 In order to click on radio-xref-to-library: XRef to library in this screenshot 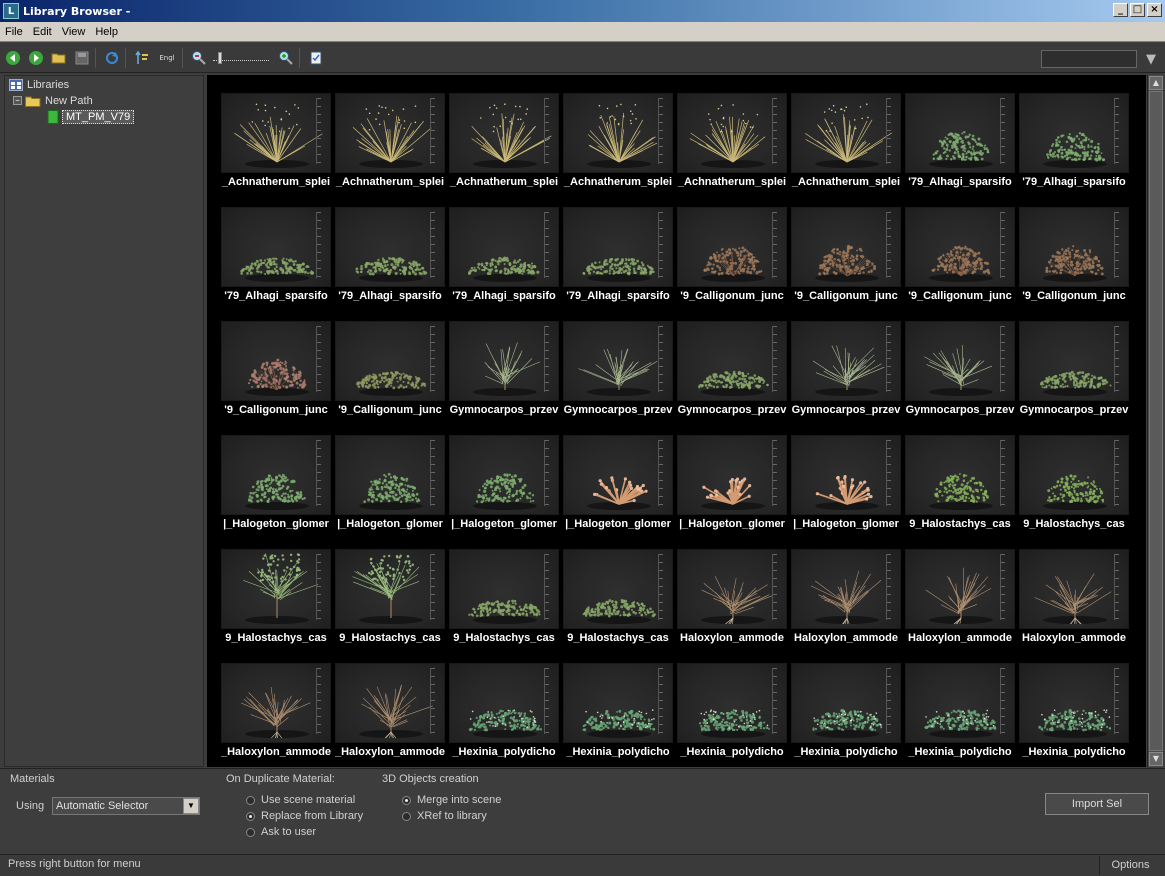, I will do `click(444, 816)`.